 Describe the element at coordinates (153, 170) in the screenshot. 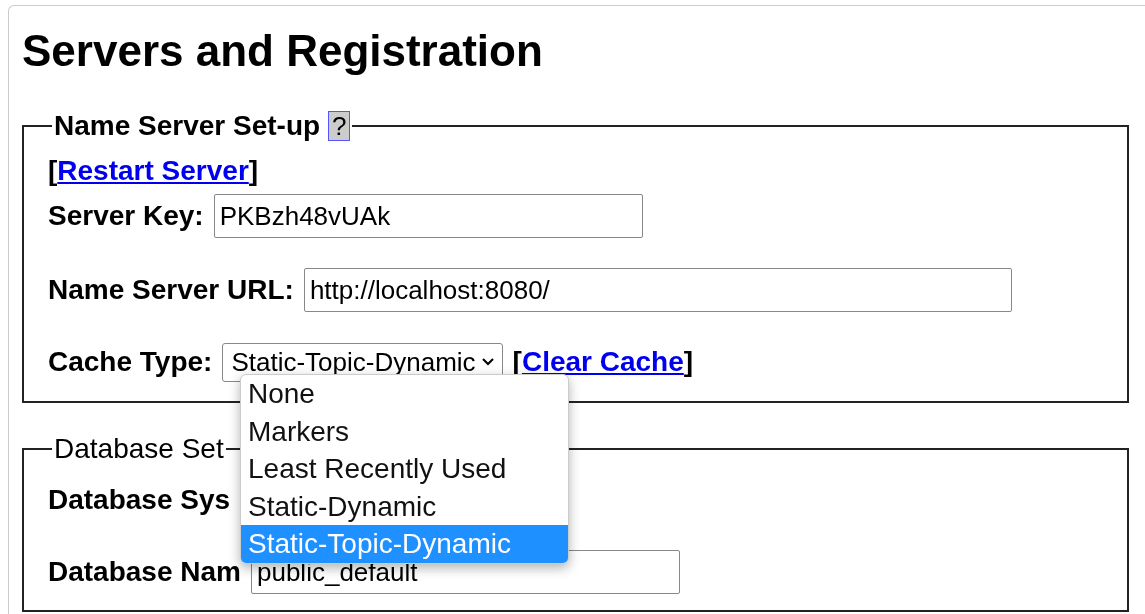

I see `restart-server-link: Restart Server` at that location.